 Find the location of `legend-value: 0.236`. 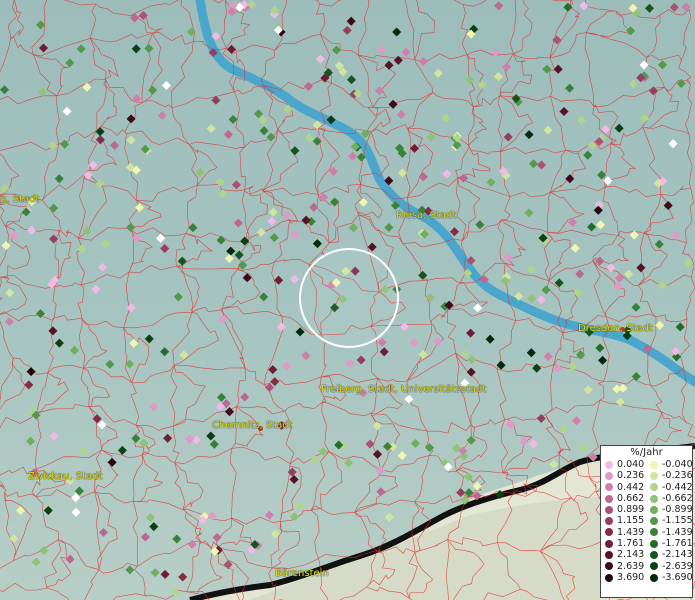

legend-value: 0.236 is located at coordinates (631, 476).